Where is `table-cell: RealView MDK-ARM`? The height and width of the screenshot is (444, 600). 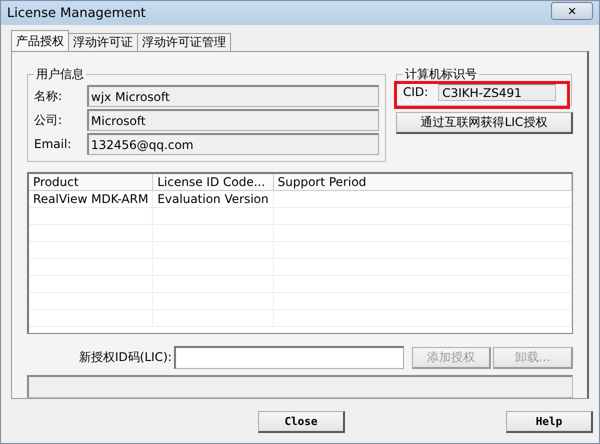
table-cell: RealView MDK-ARM is located at coordinates (91, 199).